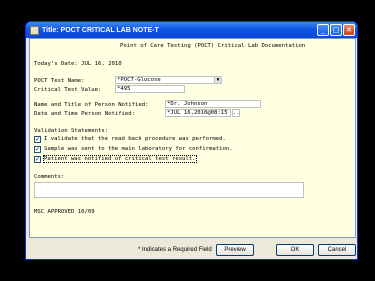  Describe the element at coordinates (139, 80) in the screenshot. I see `poct-test-value: *POCT-Glucose` at that location.